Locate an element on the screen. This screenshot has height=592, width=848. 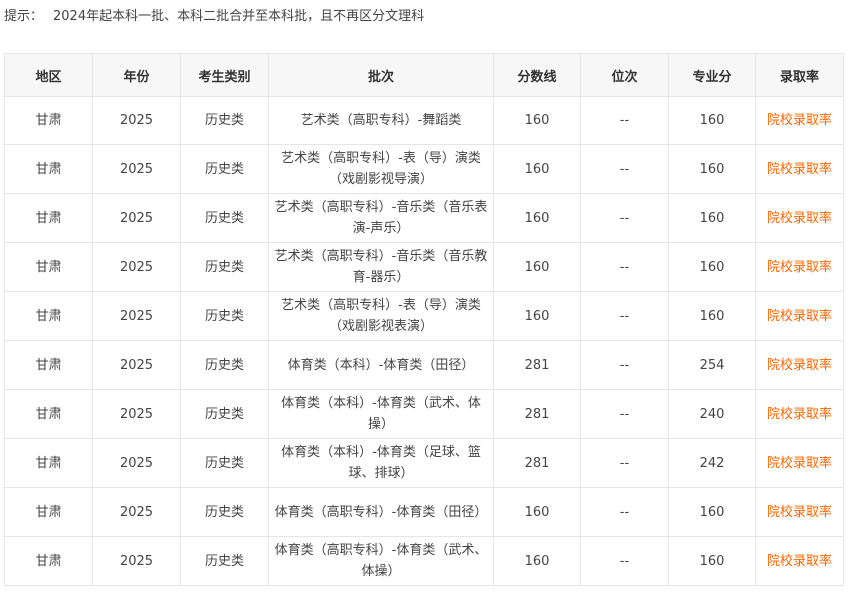
cell-batch: 艺术类（高职专科）-表（导）演类（戏剧影视表演） is located at coordinates (381, 316).